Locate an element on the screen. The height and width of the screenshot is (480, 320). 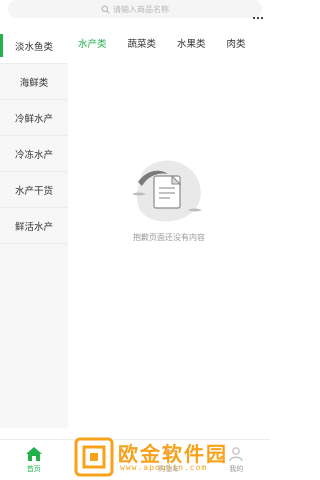
sidebar-item-live-aquatic: 鲜活水产 is located at coordinates (34, 226).